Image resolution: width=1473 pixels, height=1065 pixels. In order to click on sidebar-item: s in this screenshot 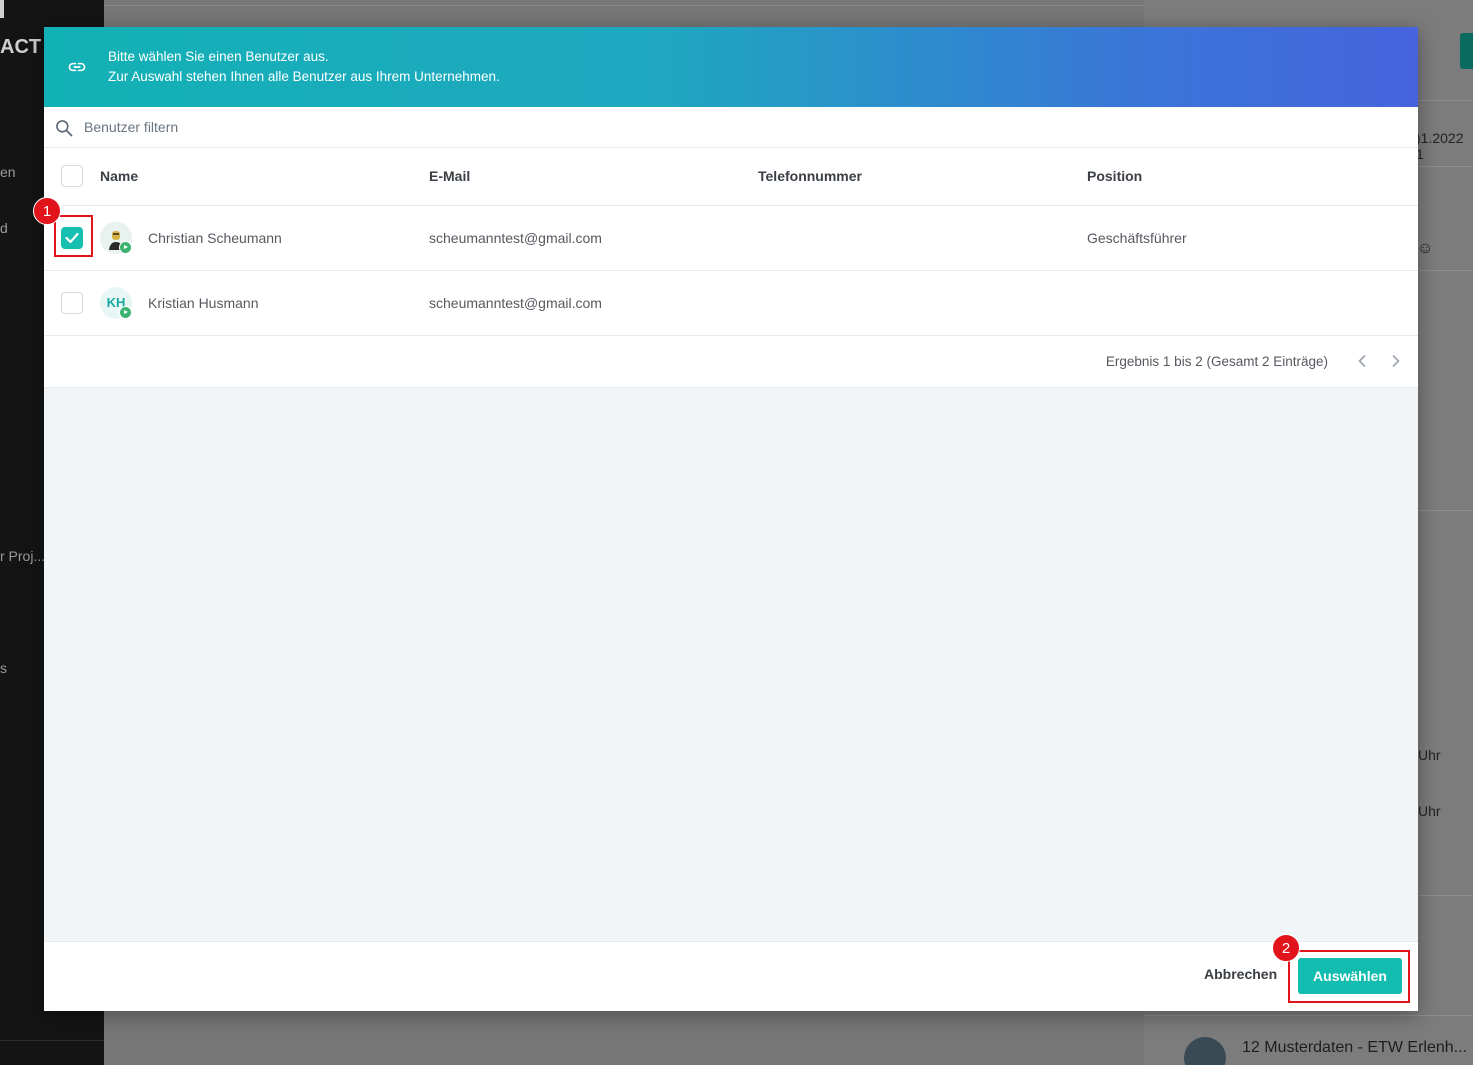, I will do `click(3, 668)`.